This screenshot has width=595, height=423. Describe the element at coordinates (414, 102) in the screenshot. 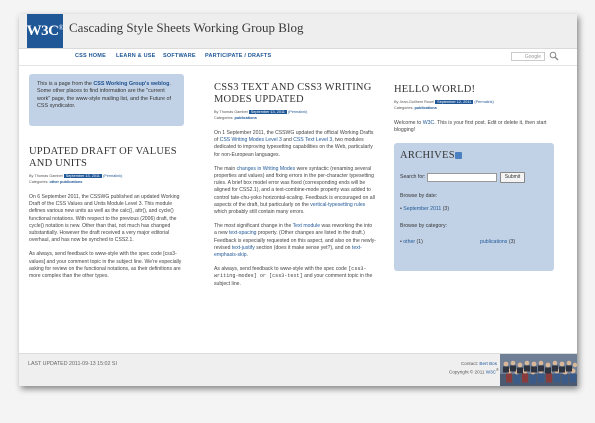

I see `post-author: By Jean-Guilhem Rouel` at that location.